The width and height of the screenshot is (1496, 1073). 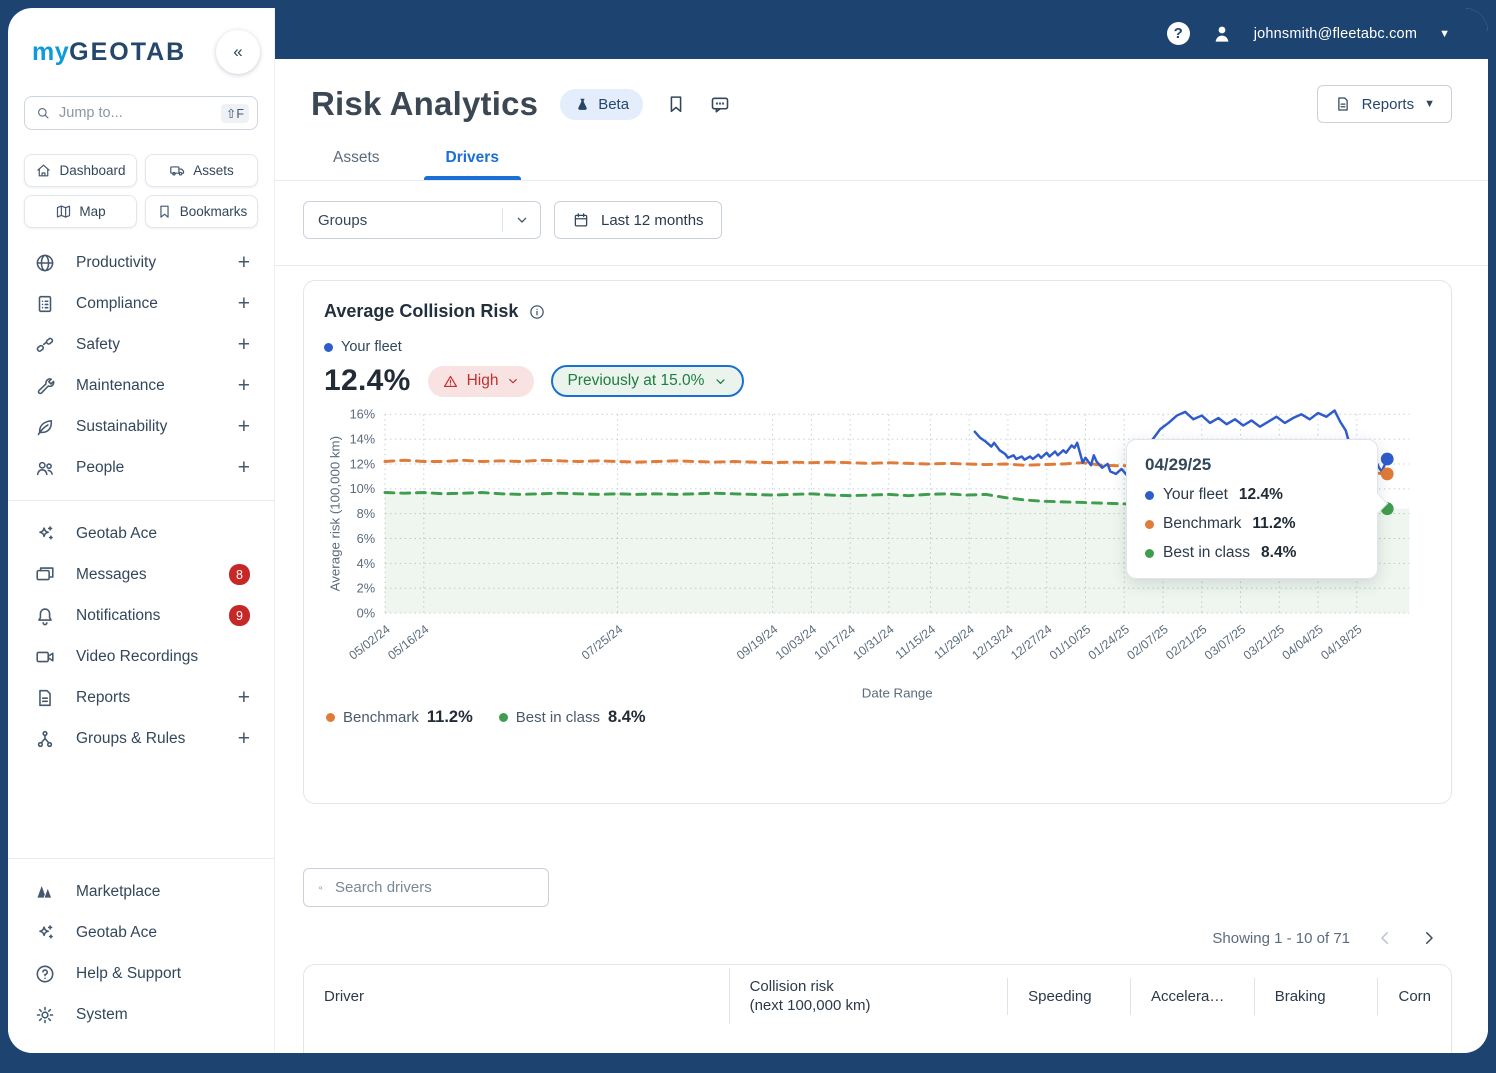 What do you see at coordinates (80, 211) in the screenshot?
I see `quick-link-map: Map` at bounding box center [80, 211].